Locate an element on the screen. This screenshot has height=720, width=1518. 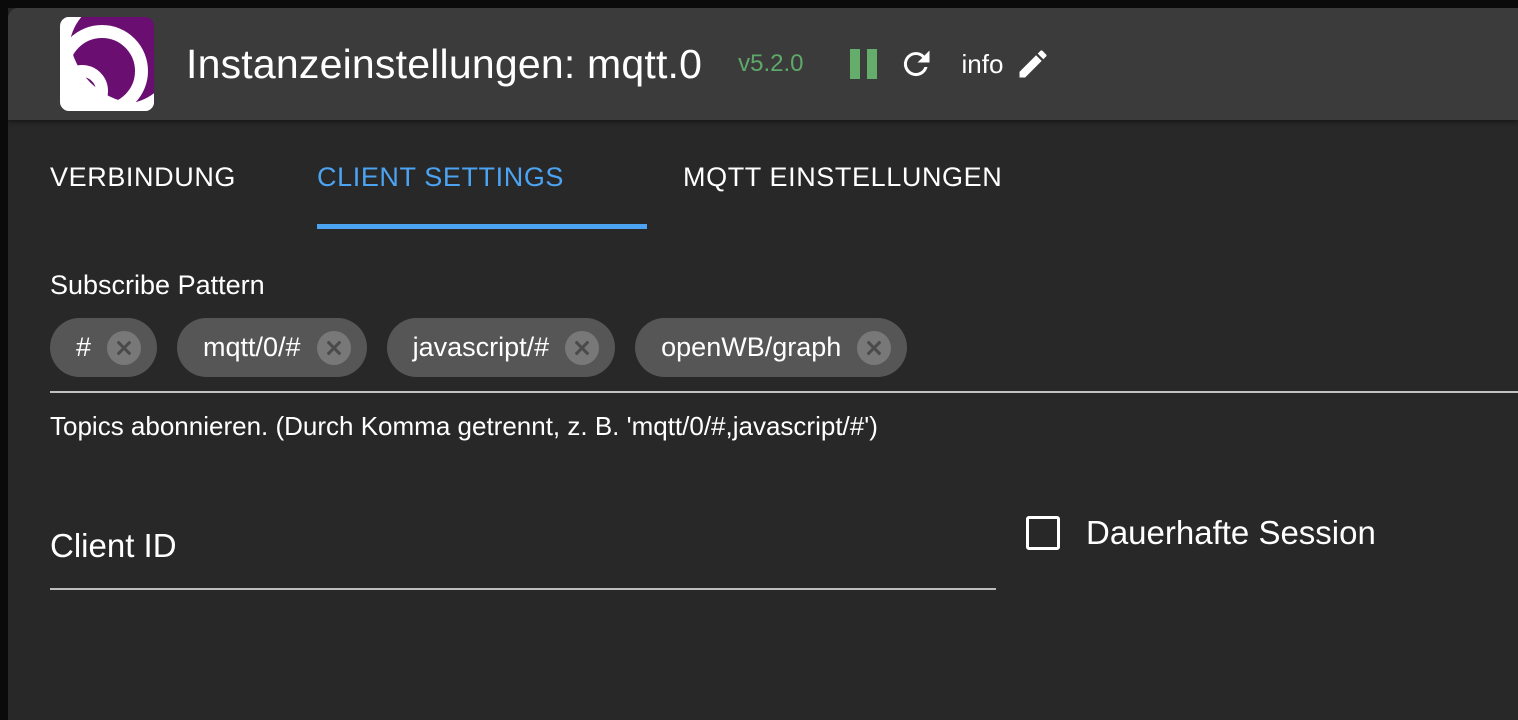
pencil-icon is located at coordinates (1033, 64).